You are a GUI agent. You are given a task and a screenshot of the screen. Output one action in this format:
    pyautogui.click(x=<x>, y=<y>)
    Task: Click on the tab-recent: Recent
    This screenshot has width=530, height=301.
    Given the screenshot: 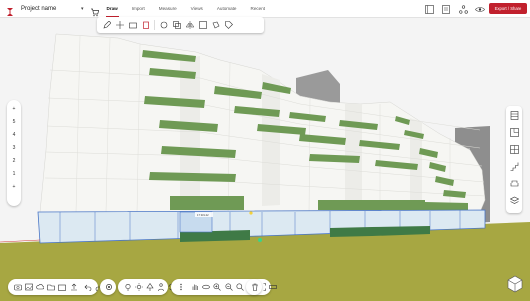 What is the action you would take?
    pyautogui.click(x=258, y=9)
    